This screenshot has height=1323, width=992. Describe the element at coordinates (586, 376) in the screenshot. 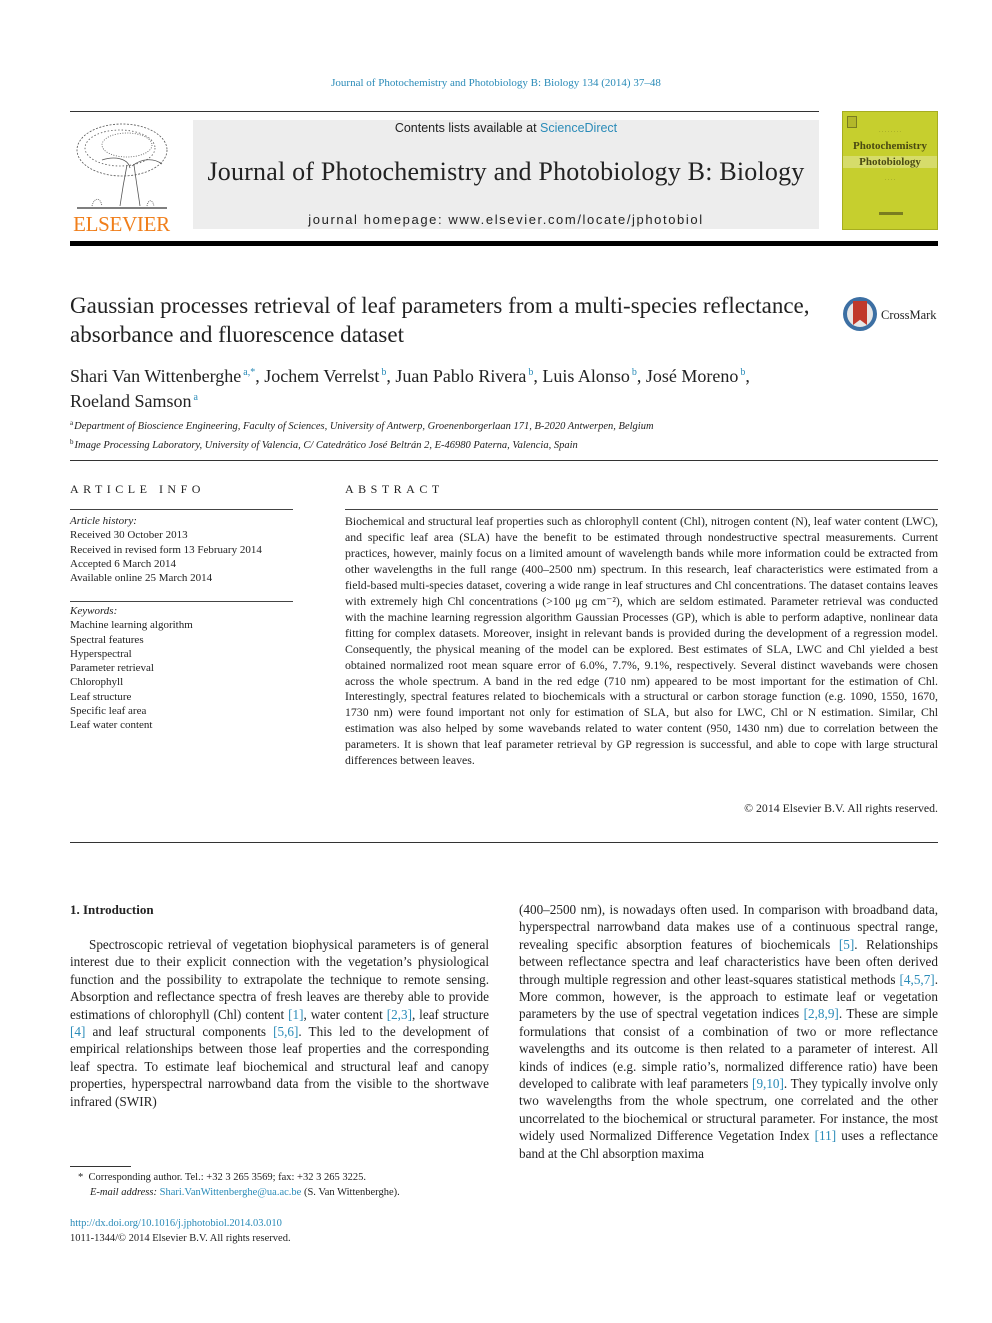

I see `author-name: Luis Alonso` at that location.